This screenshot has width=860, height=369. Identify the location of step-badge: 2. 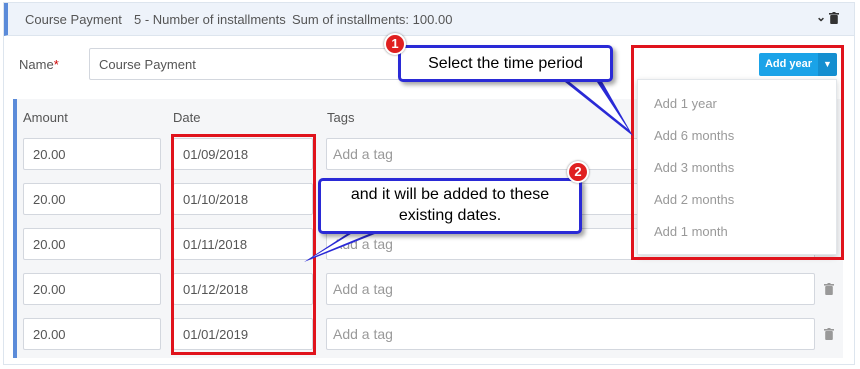
(578, 172).